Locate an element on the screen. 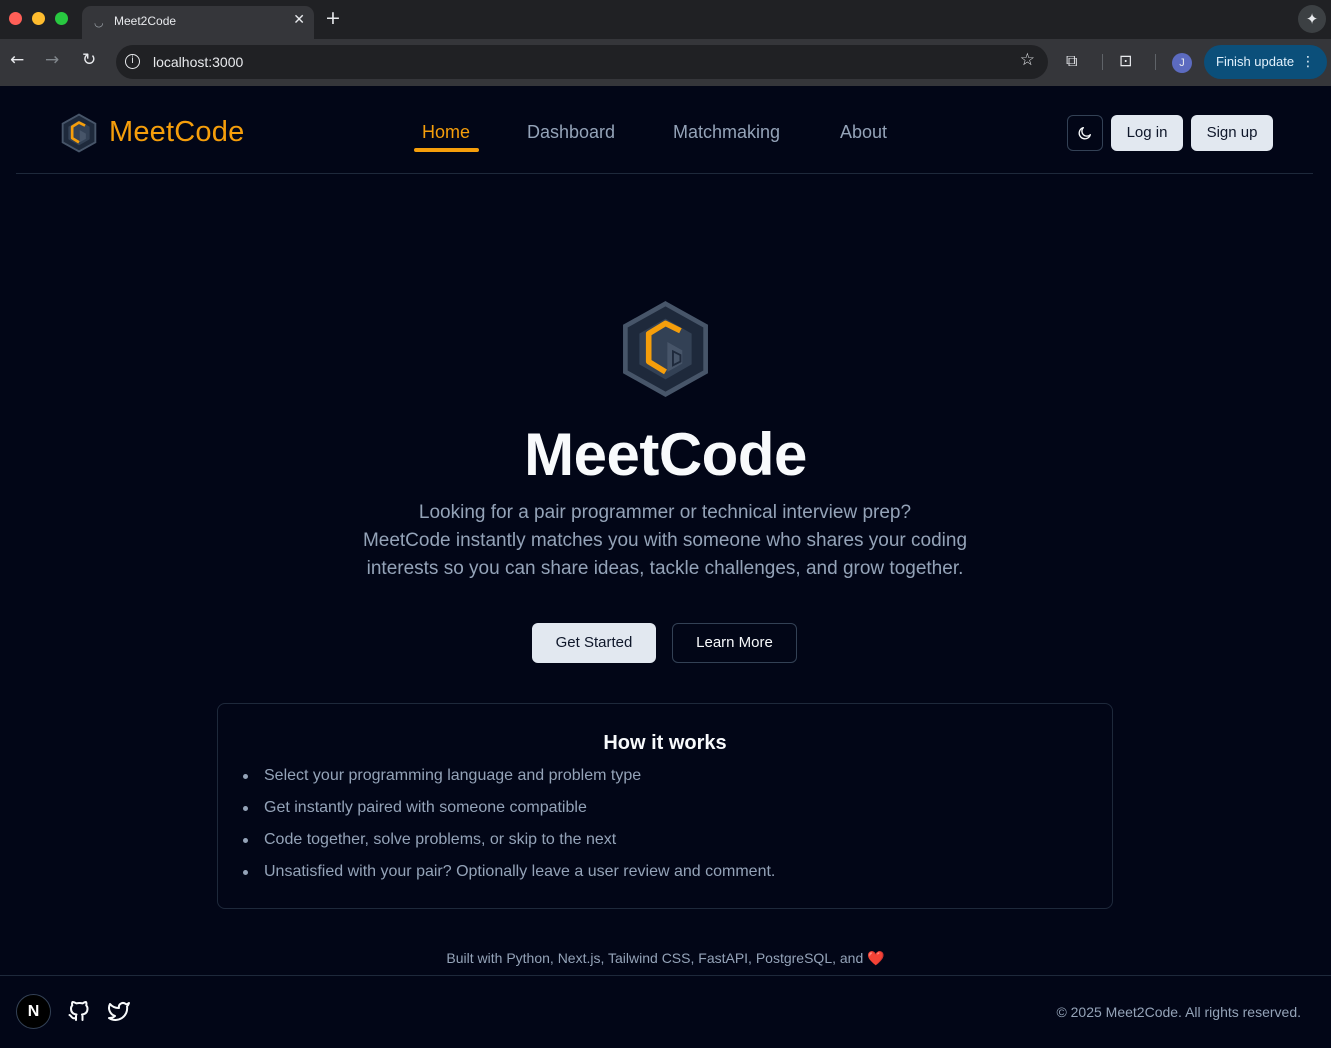  nextjs-icon: N is located at coordinates (33, 1011).